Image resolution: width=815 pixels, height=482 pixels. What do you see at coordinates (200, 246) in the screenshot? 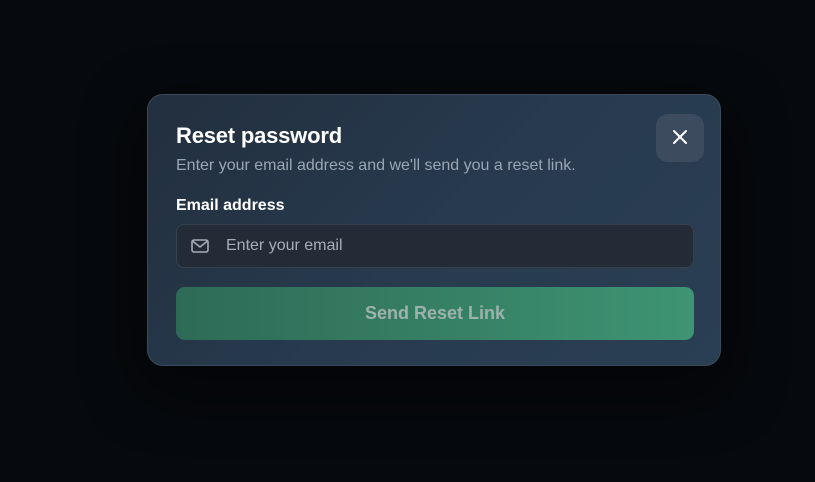
I see `mail-icon` at bounding box center [200, 246].